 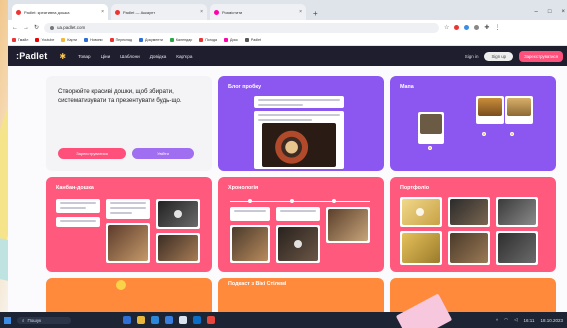 I want to click on browser-tab: Розмістити ×, so click(x=258, y=12).